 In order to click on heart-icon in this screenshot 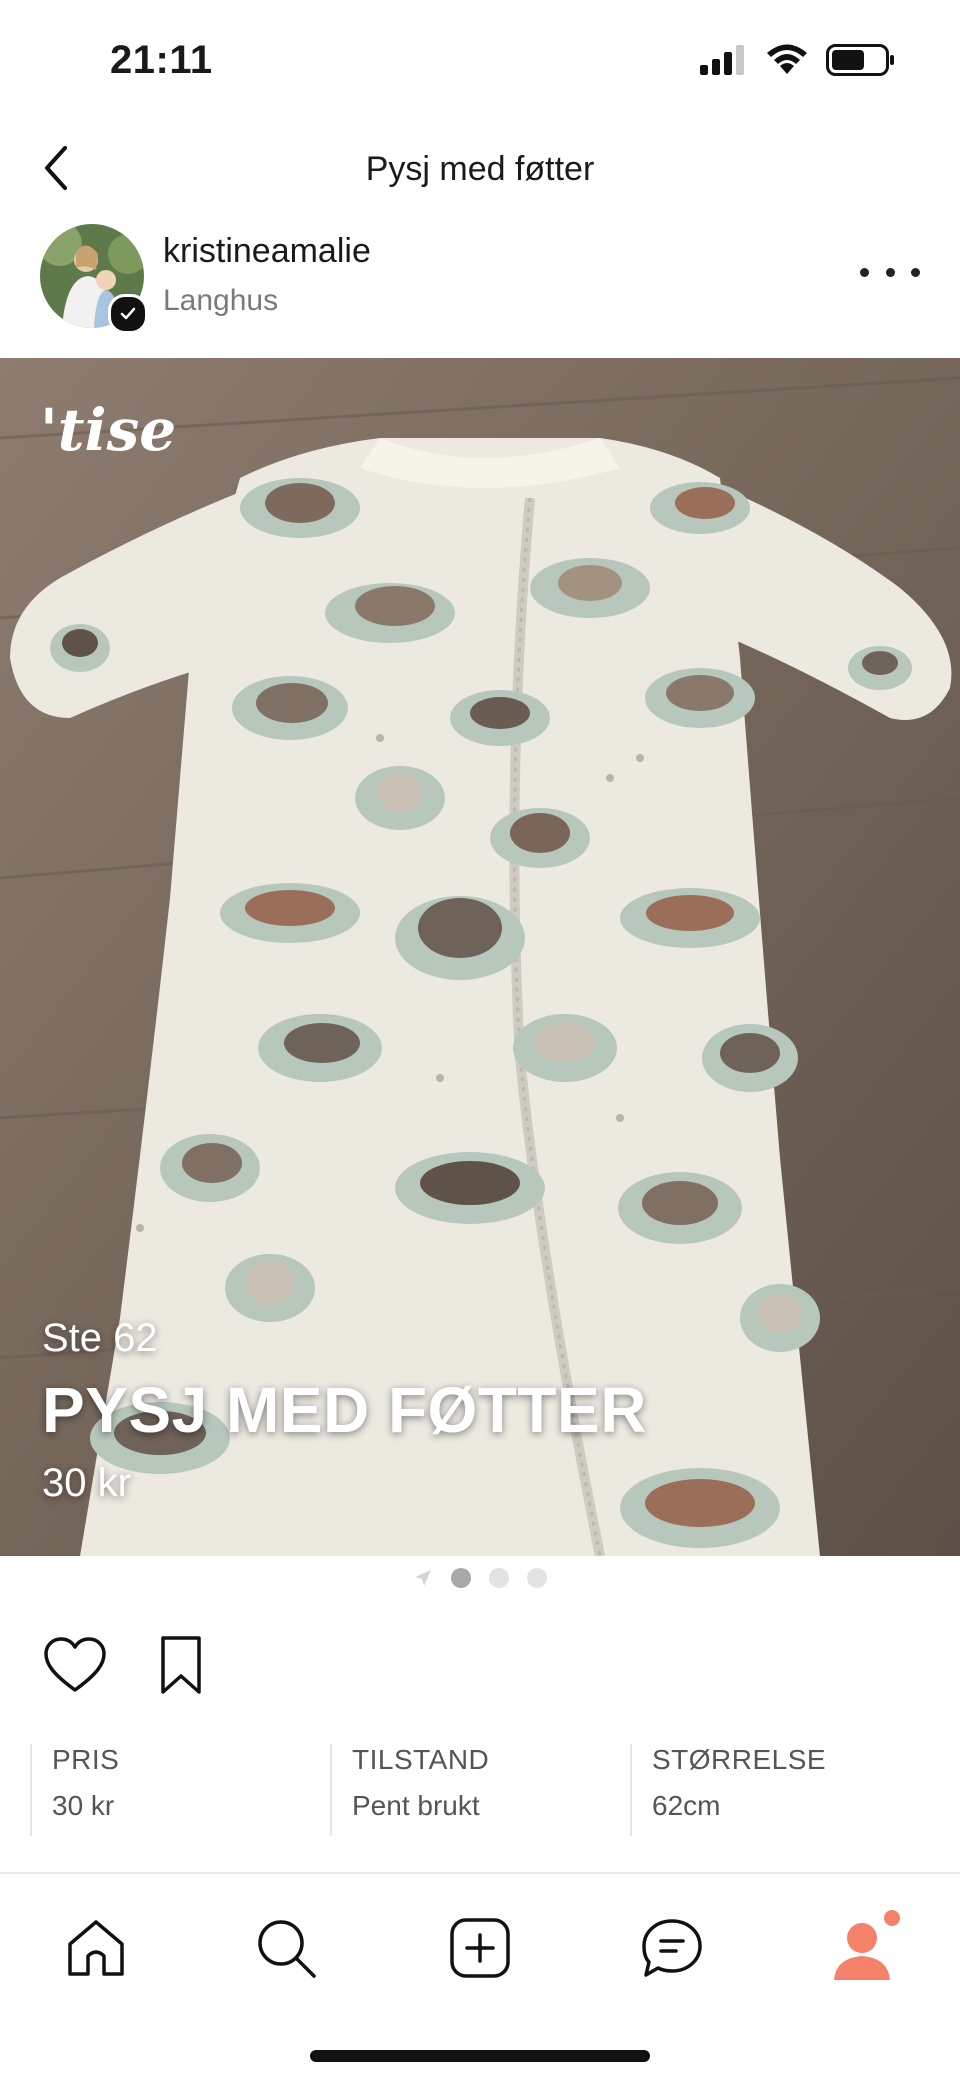, I will do `click(75, 1664)`.